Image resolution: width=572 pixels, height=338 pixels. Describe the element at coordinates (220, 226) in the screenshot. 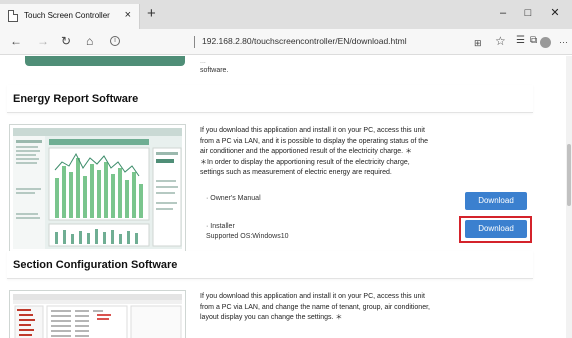

I see `installer-label: · Installer` at that location.